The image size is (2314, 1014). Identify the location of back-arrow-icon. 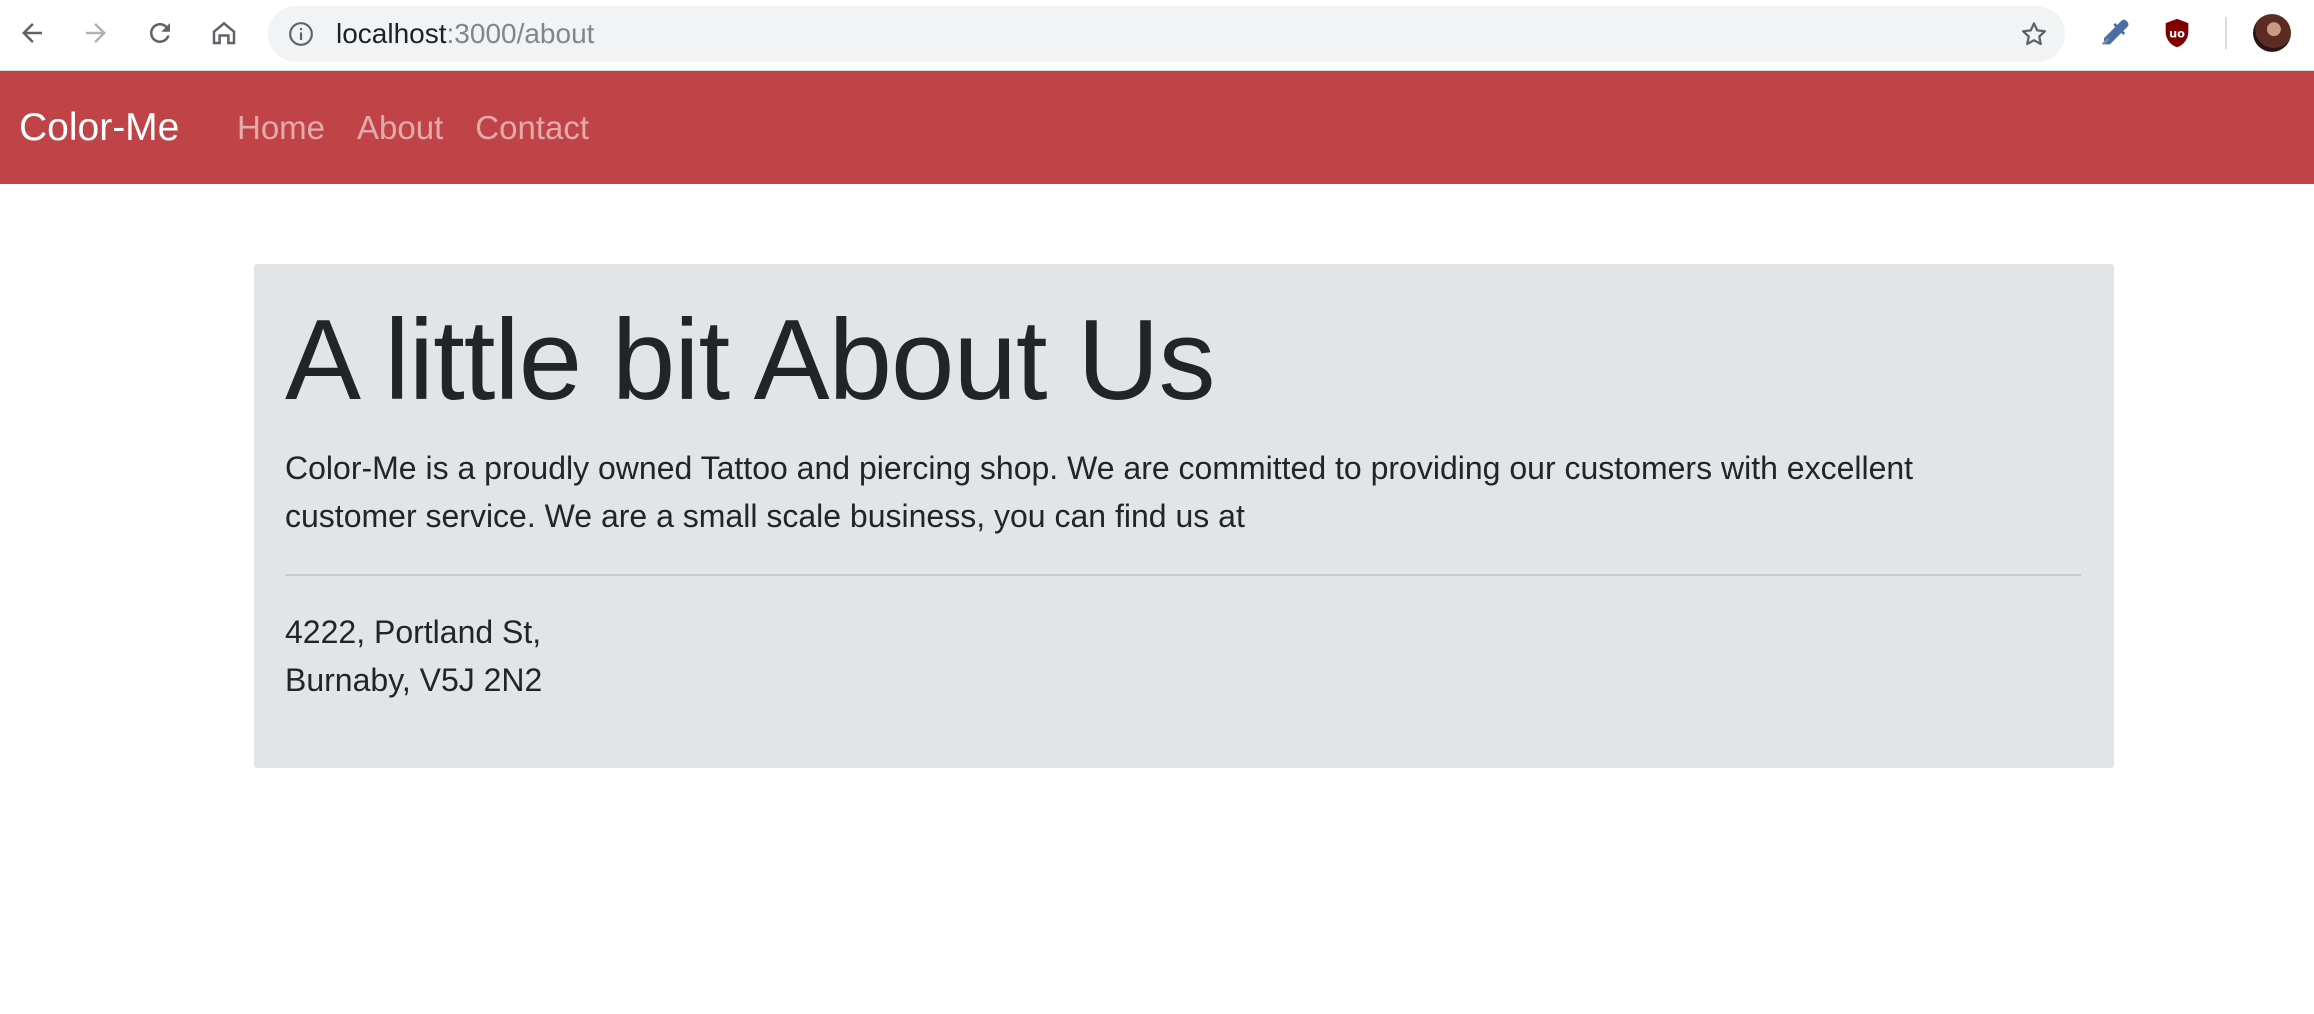
(32, 33).